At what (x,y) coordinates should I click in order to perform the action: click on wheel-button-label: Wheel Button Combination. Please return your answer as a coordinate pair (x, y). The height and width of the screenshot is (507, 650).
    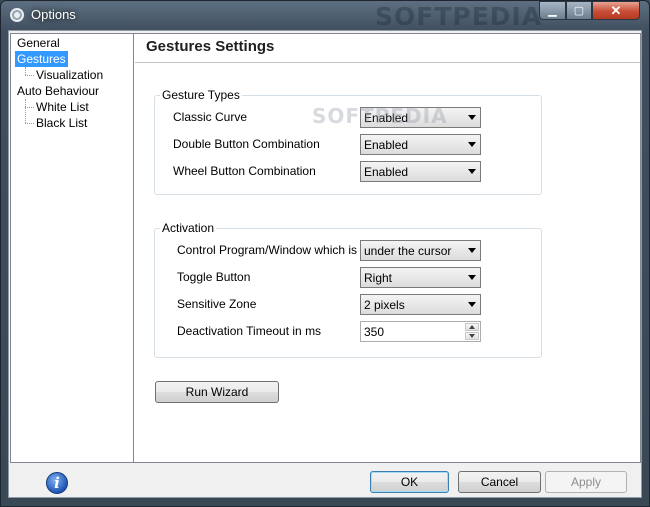
    Looking at the image, I should click on (244, 171).